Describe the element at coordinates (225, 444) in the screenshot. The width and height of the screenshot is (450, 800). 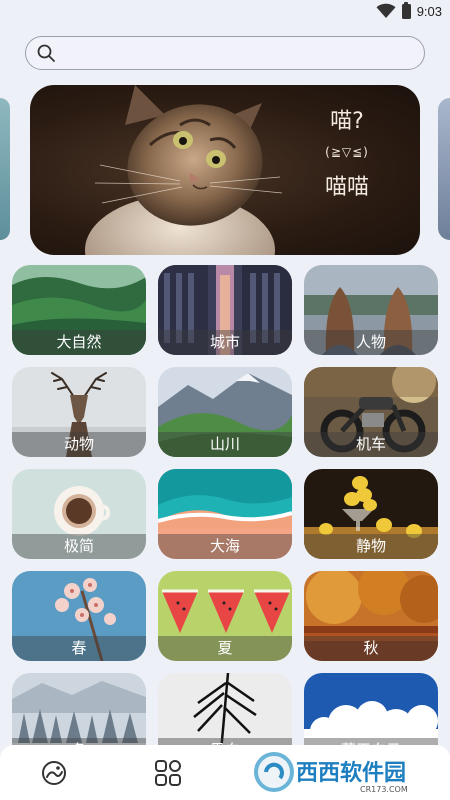
I see `category-label: 山川` at that location.